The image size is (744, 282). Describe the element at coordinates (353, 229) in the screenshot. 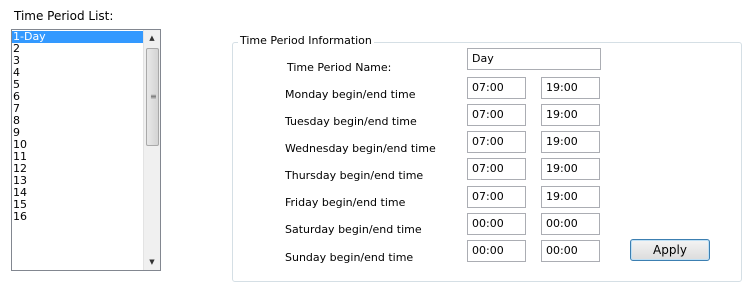

I see `day-time-label: Saturday begin/end time` at that location.